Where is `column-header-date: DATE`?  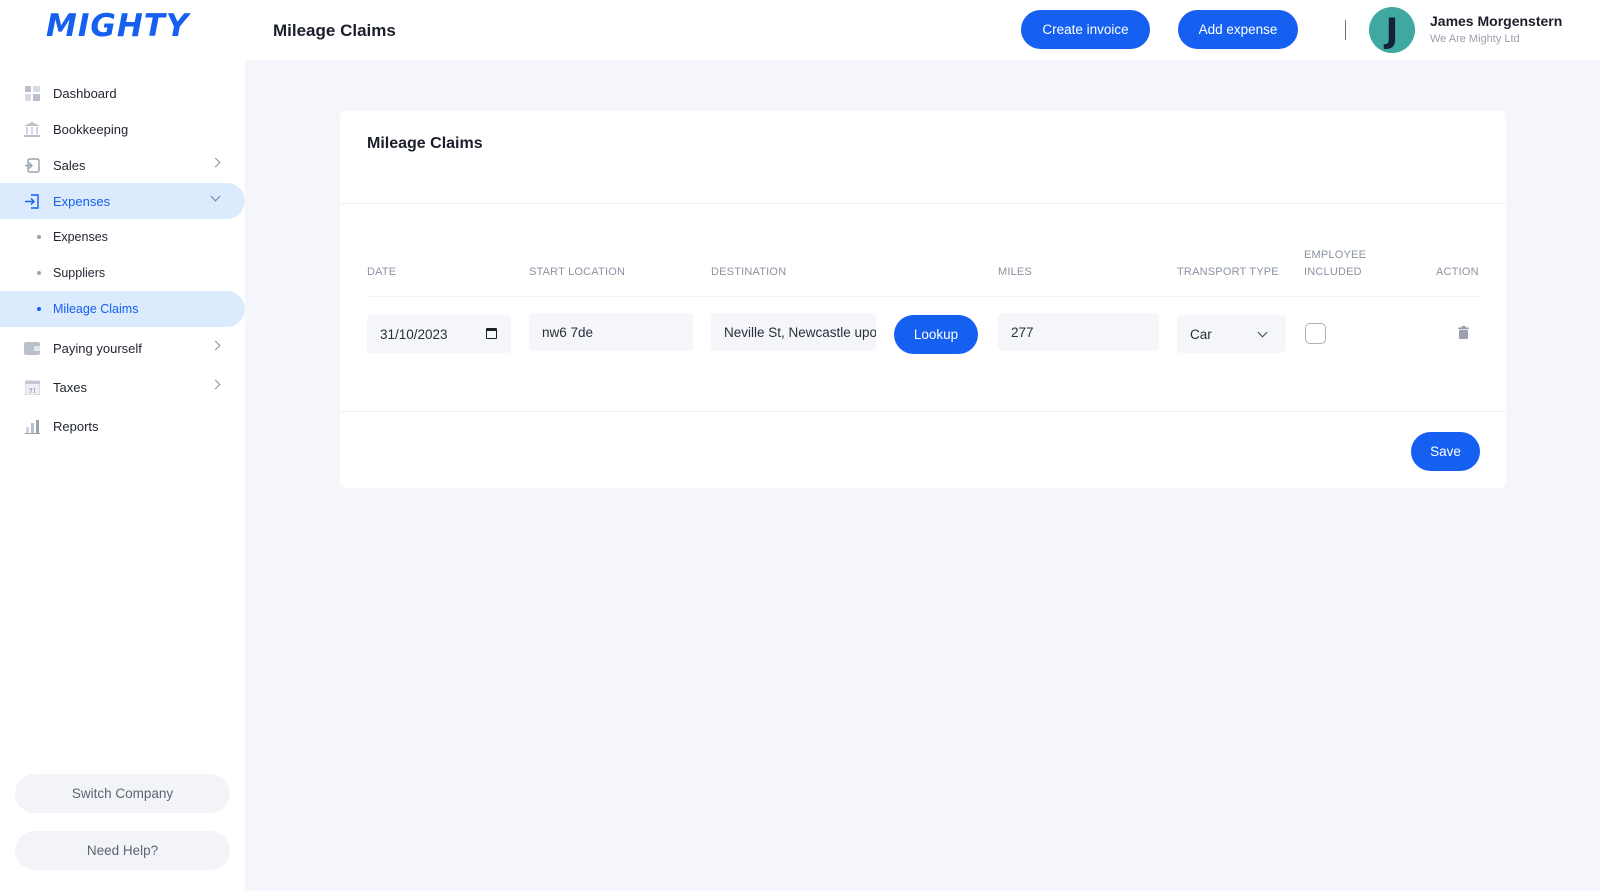
column-header-date: DATE is located at coordinates (382, 272).